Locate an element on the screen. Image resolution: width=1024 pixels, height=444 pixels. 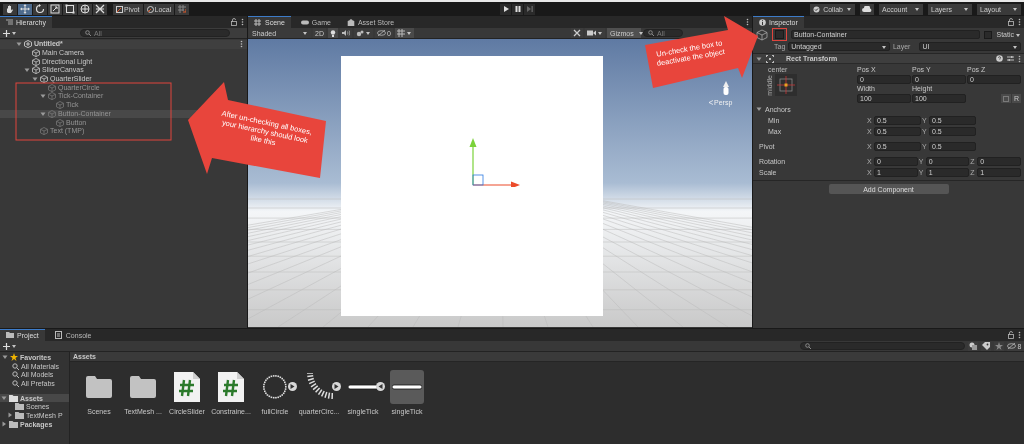
scale-tool is located at coordinates (55, 9).